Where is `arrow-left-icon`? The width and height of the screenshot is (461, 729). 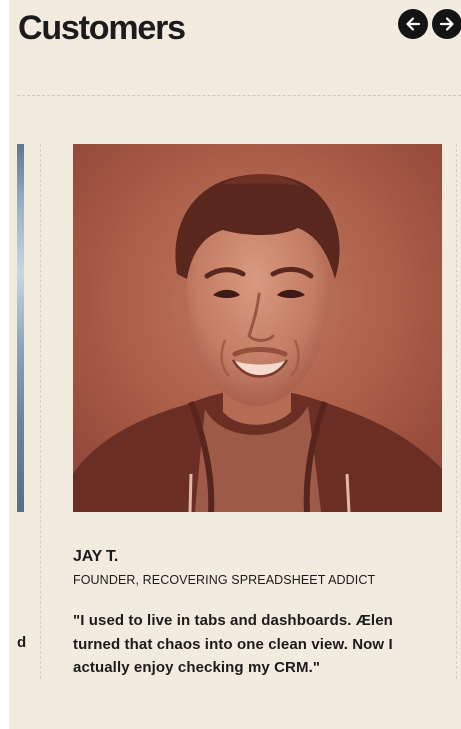
arrow-left-icon is located at coordinates (413, 24).